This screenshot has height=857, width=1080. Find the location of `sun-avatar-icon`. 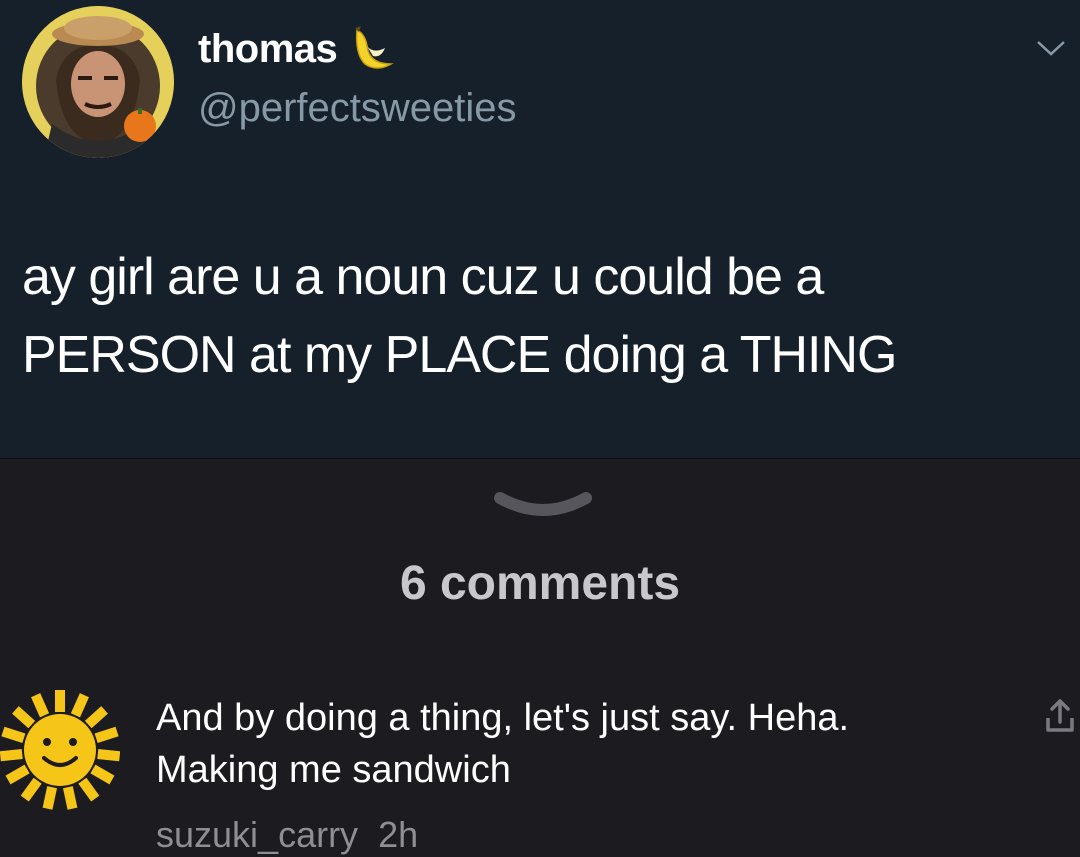

sun-avatar-icon is located at coordinates (60, 750).